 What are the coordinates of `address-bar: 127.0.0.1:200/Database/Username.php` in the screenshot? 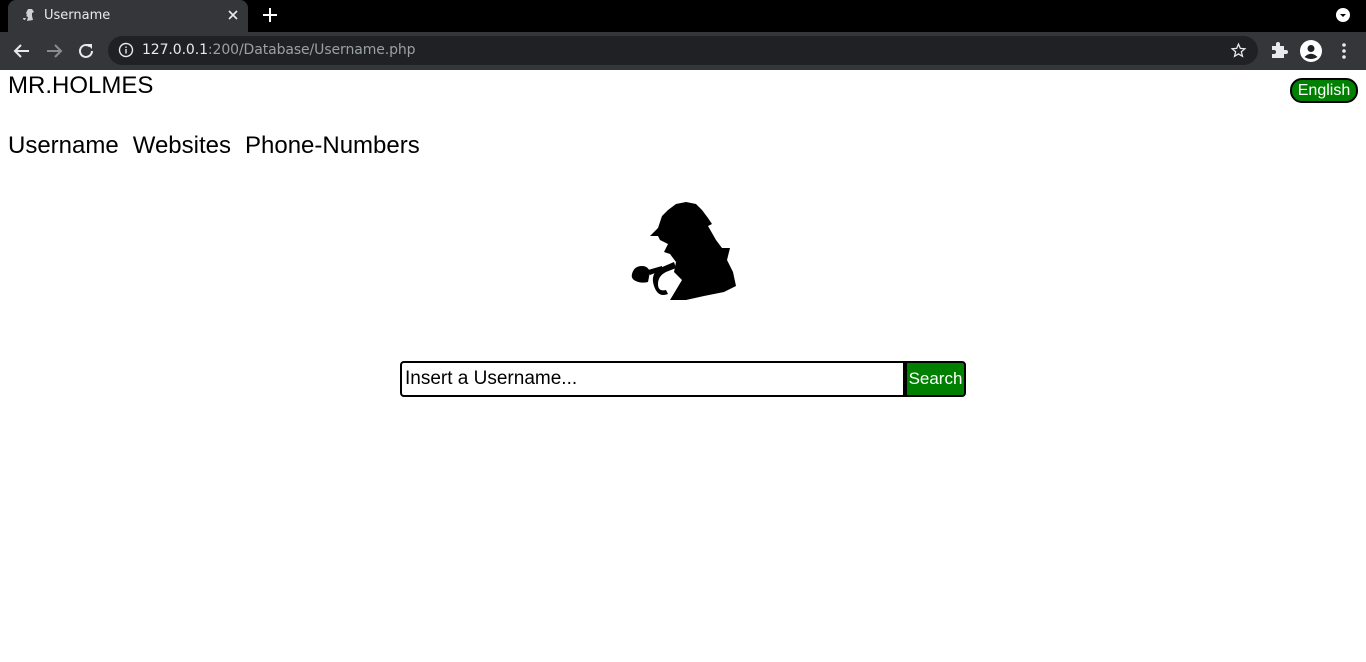 It's located at (683, 50).